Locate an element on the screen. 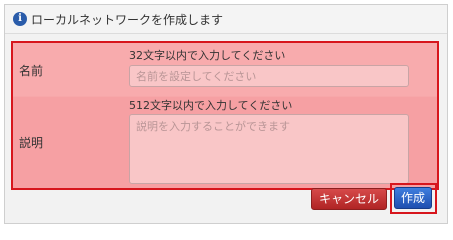 The width and height of the screenshot is (453, 240). cancel-button: キャンセル is located at coordinates (349, 199).